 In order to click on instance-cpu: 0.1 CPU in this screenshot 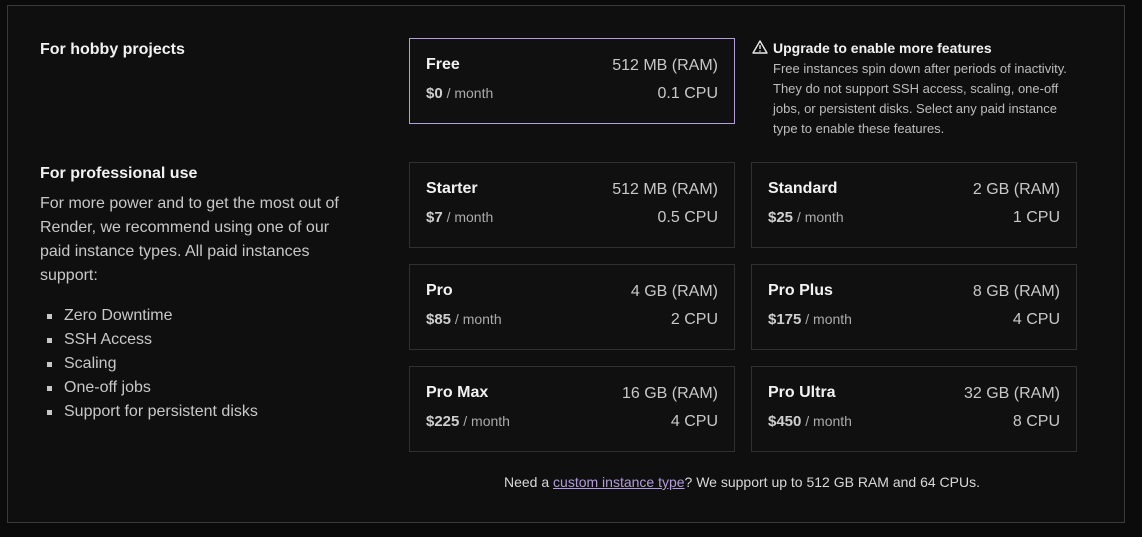, I will do `click(687, 93)`.